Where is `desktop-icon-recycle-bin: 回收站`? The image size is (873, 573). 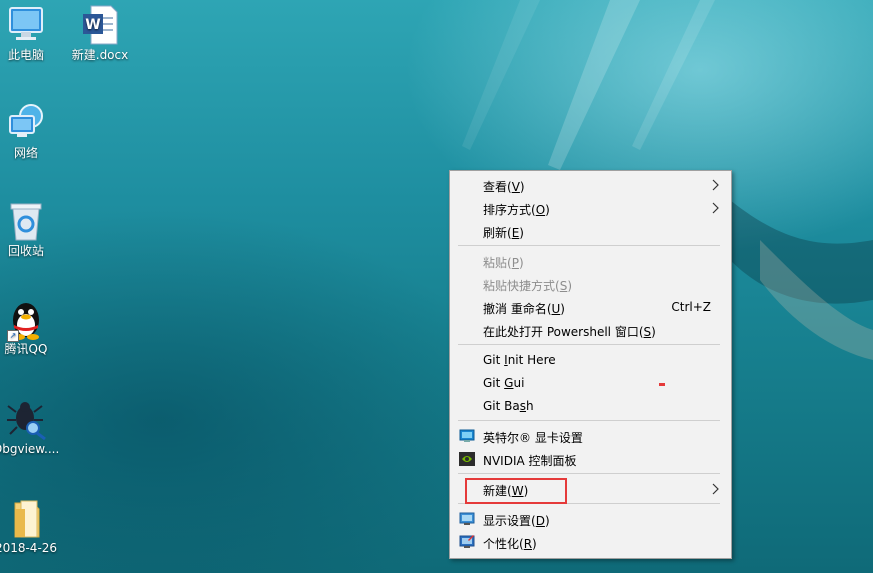 desktop-icon-recycle-bin: 回收站 is located at coordinates (29, 229).